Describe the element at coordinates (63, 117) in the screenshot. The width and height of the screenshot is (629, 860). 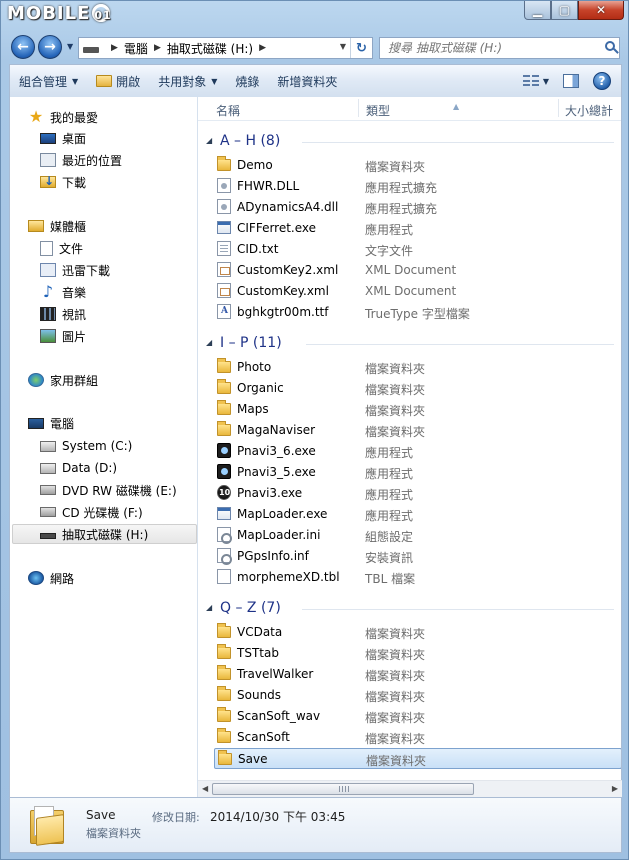
I see `nav-favorites: ★ 我的最愛` at that location.